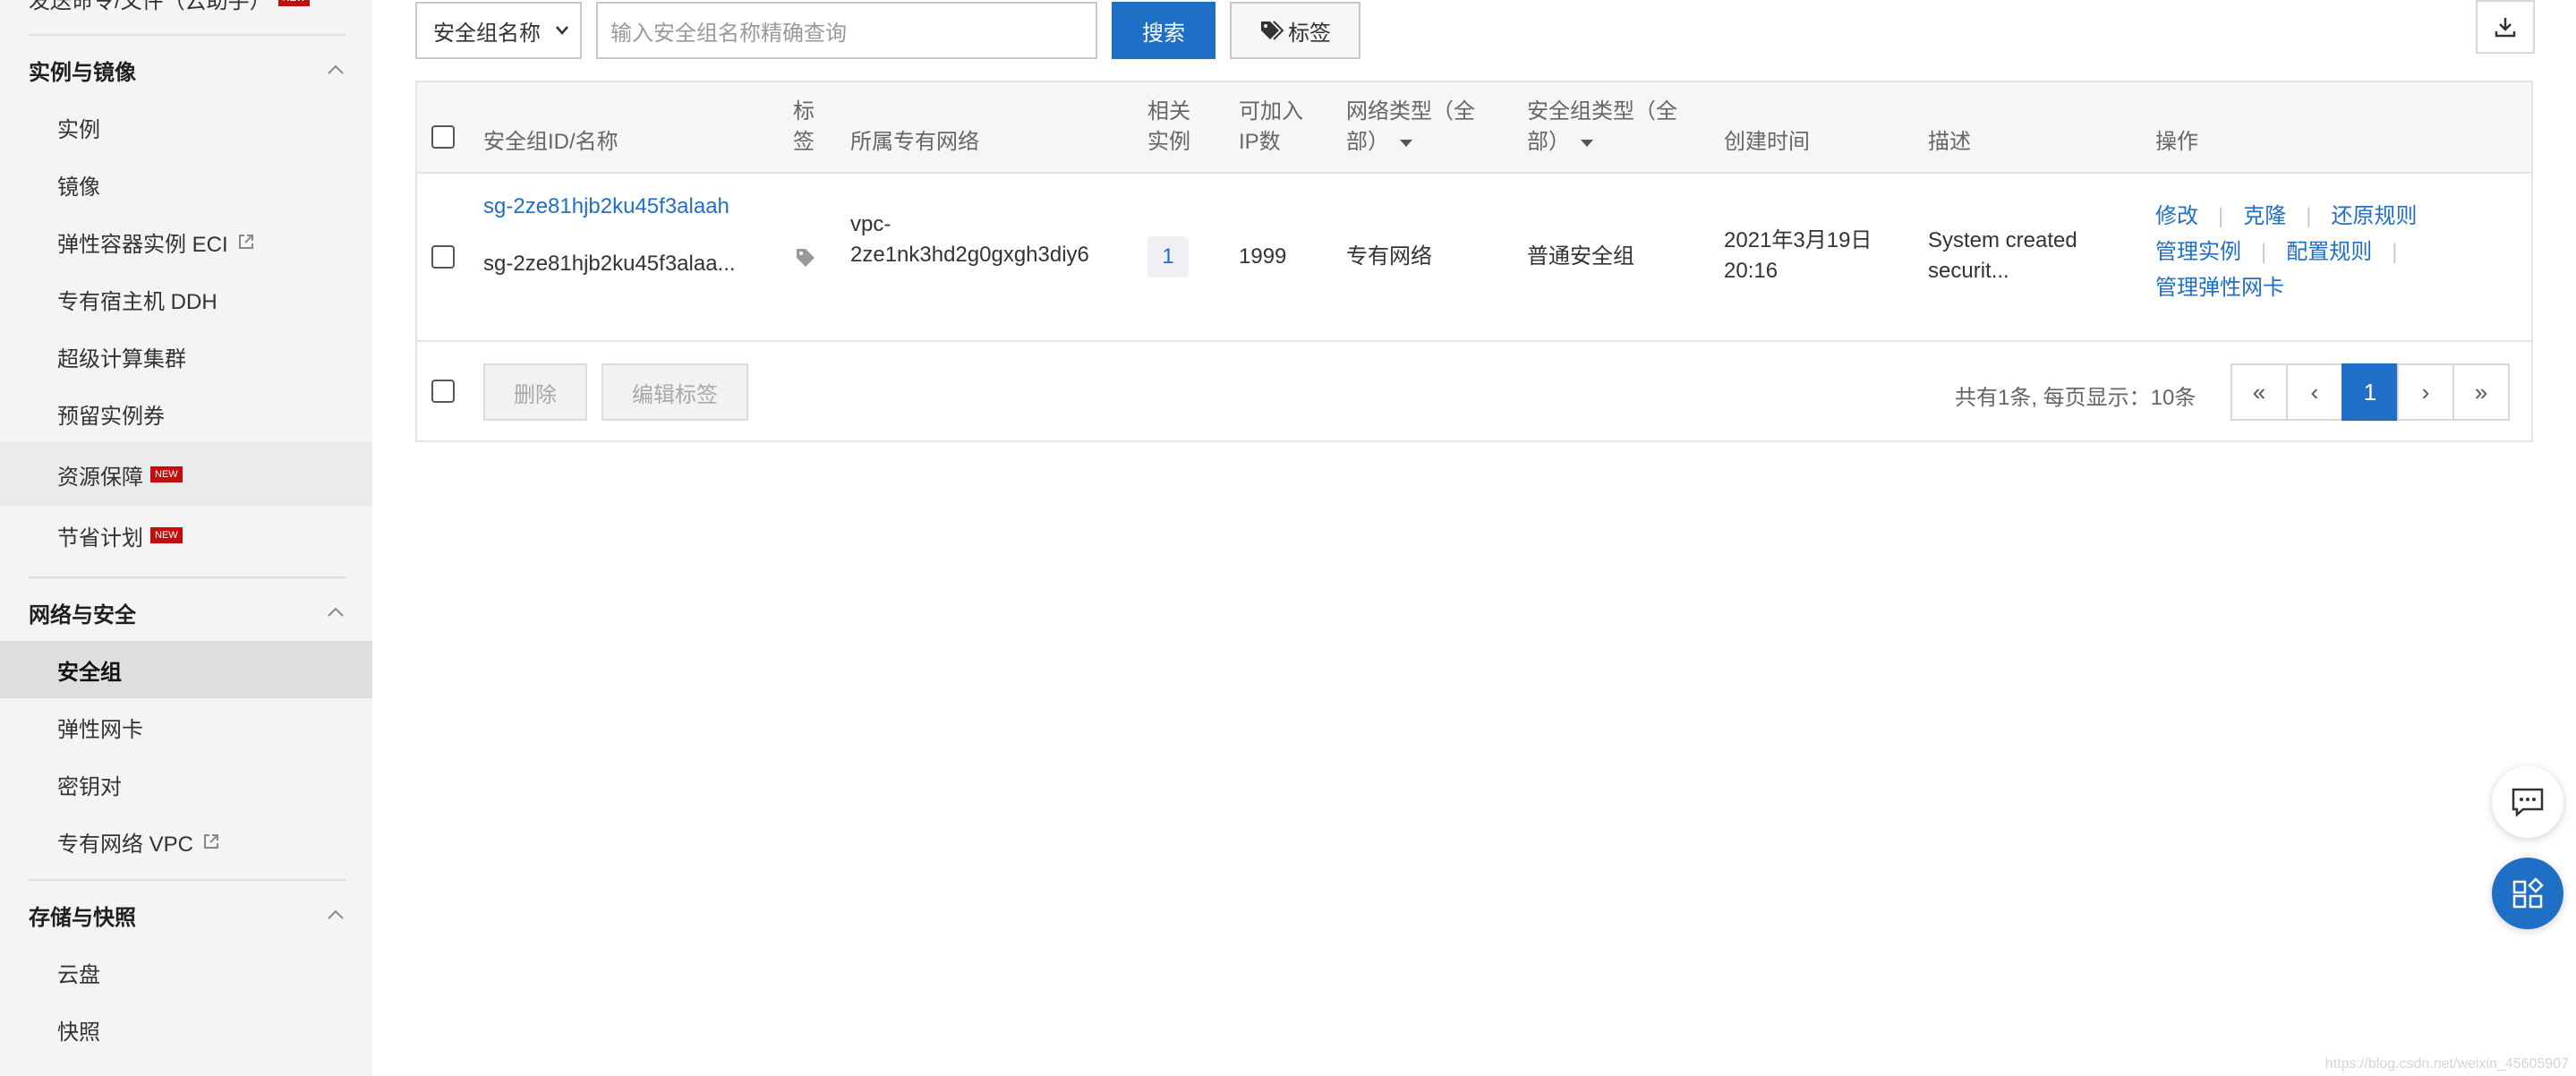  I want to click on footer-select-all-checkbox, so click(443, 391).